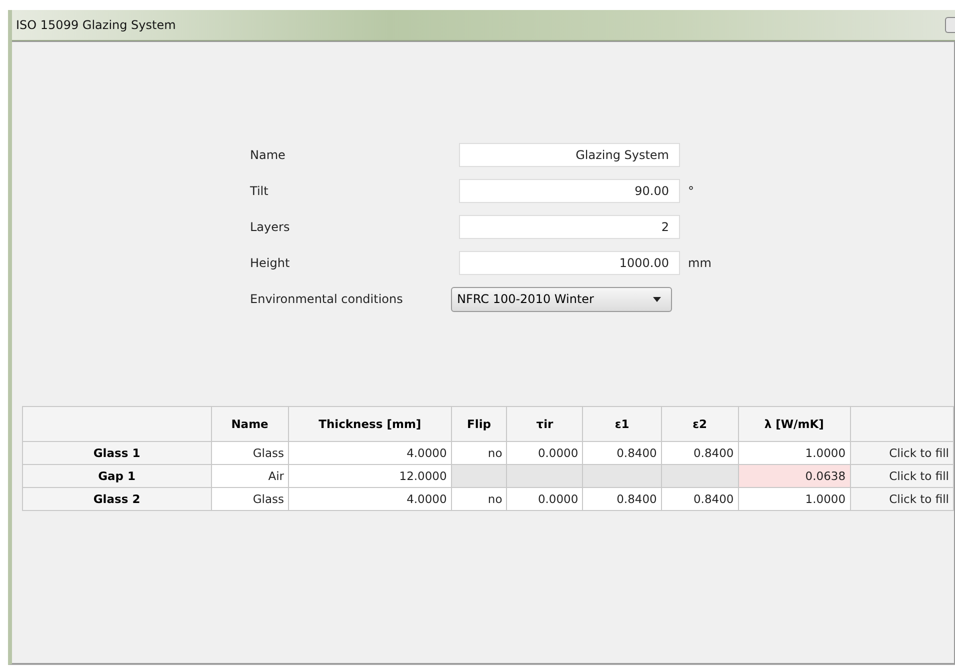 The height and width of the screenshot is (669, 955). I want to click on dropdown: NFRC 100-2010 Winter, so click(561, 299).